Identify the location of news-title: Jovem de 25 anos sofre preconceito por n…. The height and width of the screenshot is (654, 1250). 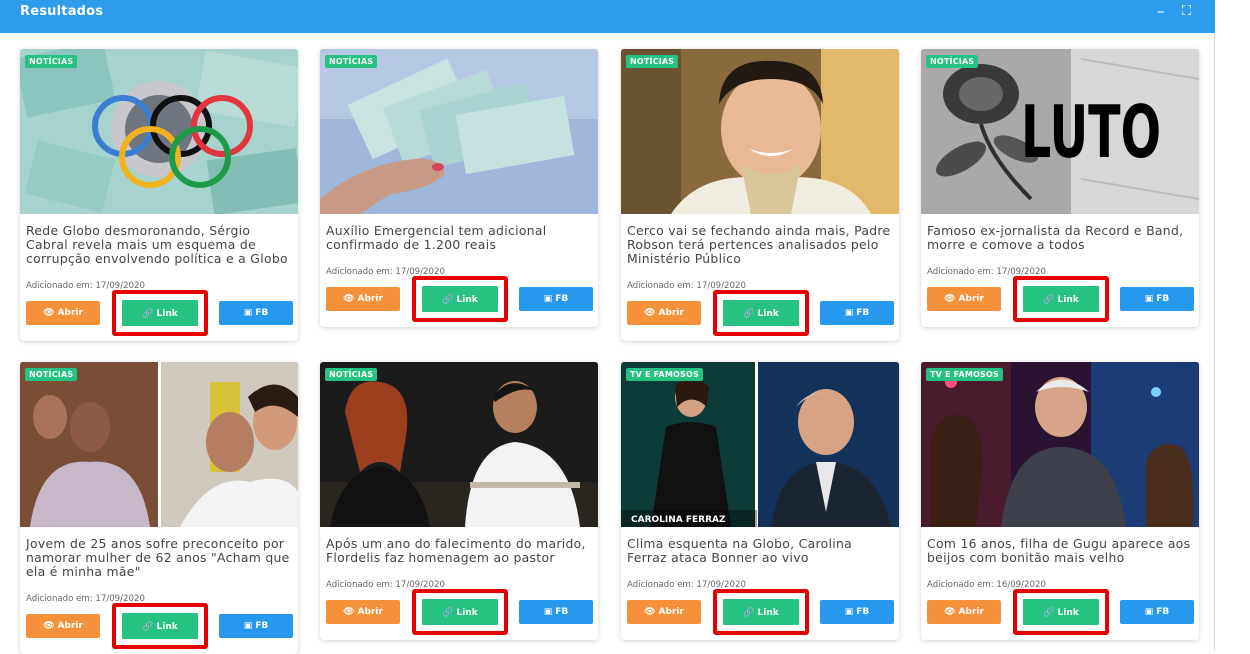
(158, 557).